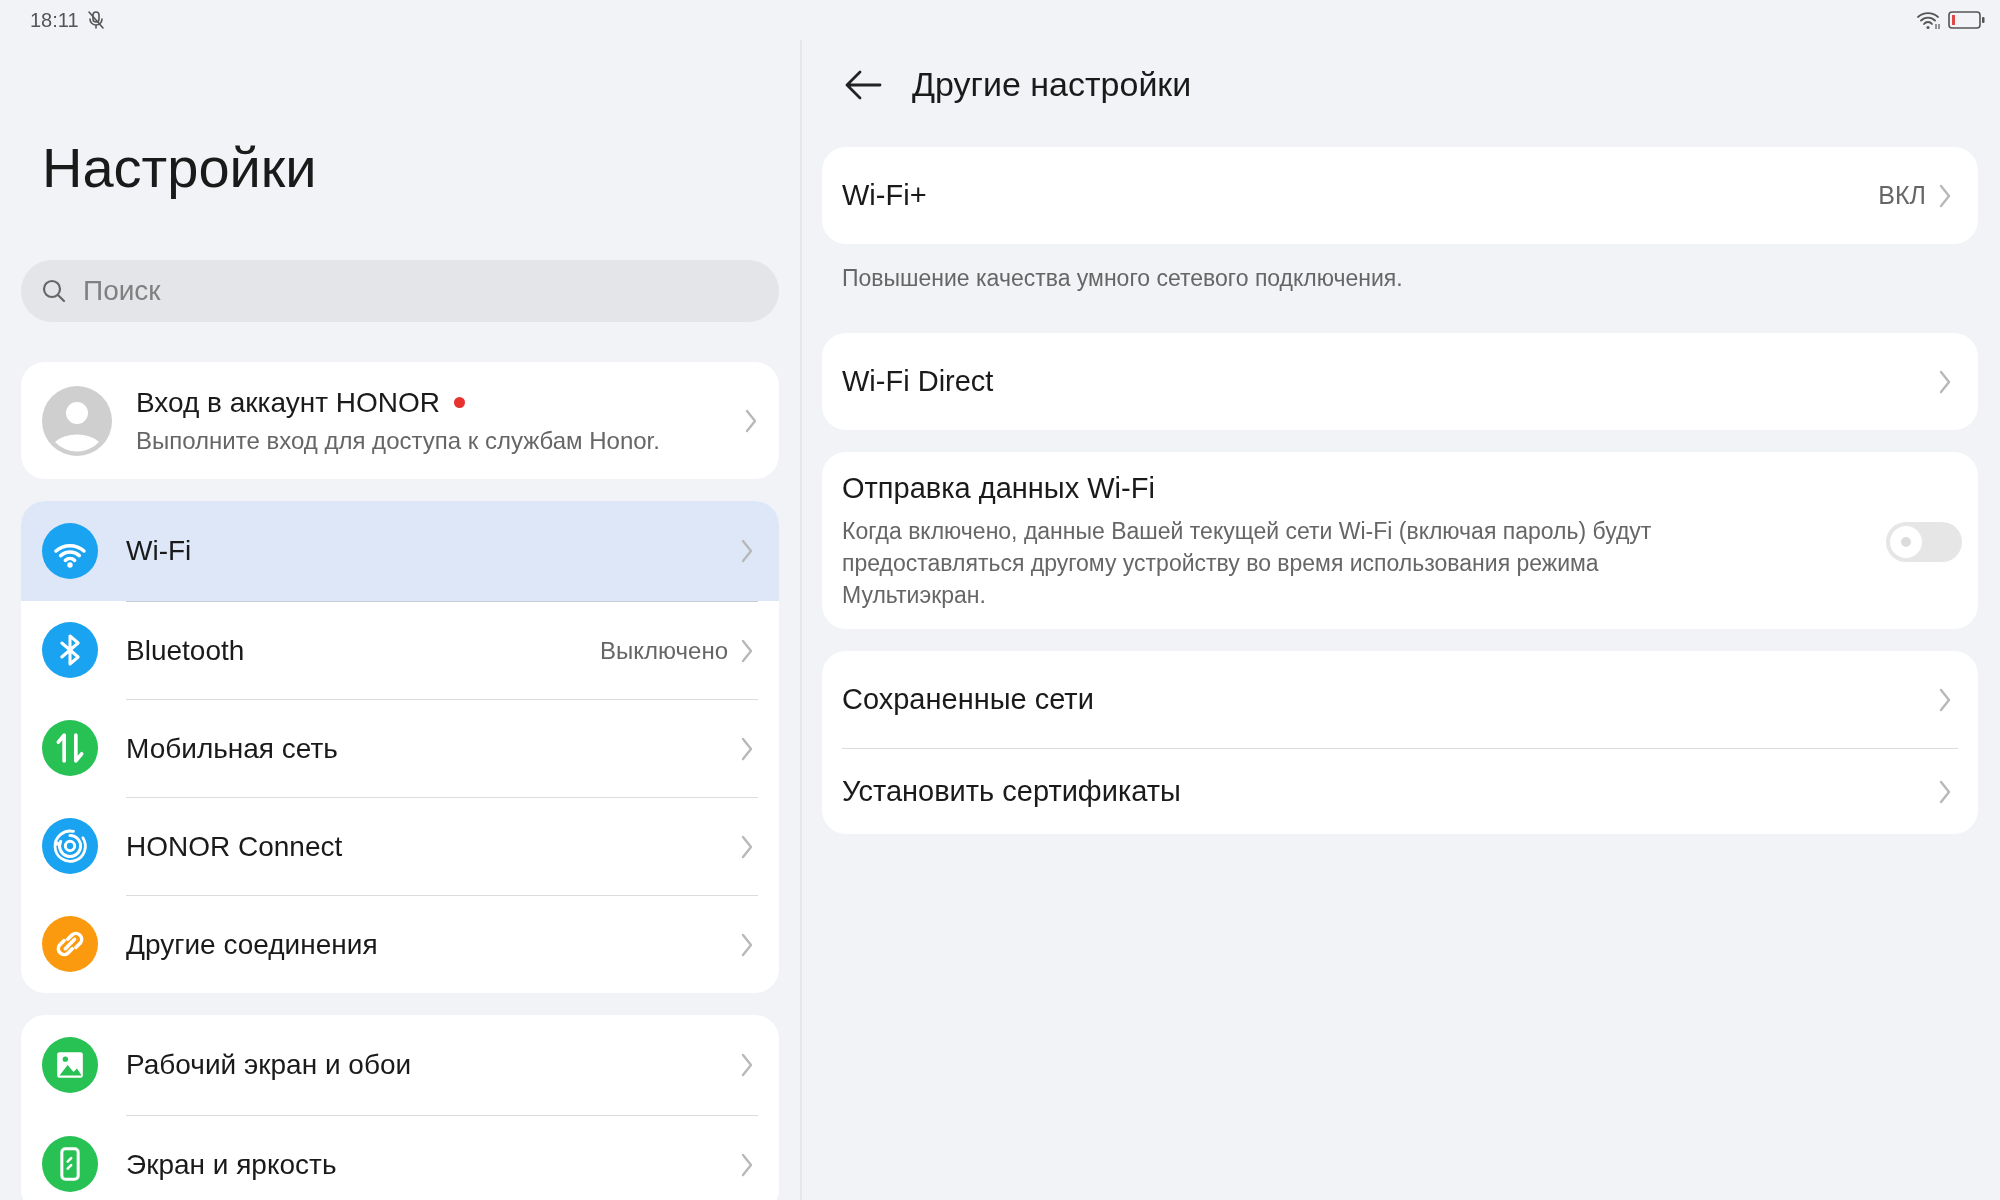 The height and width of the screenshot is (1200, 2000). I want to click on wifi-signal-icon, so click(1929, 20).